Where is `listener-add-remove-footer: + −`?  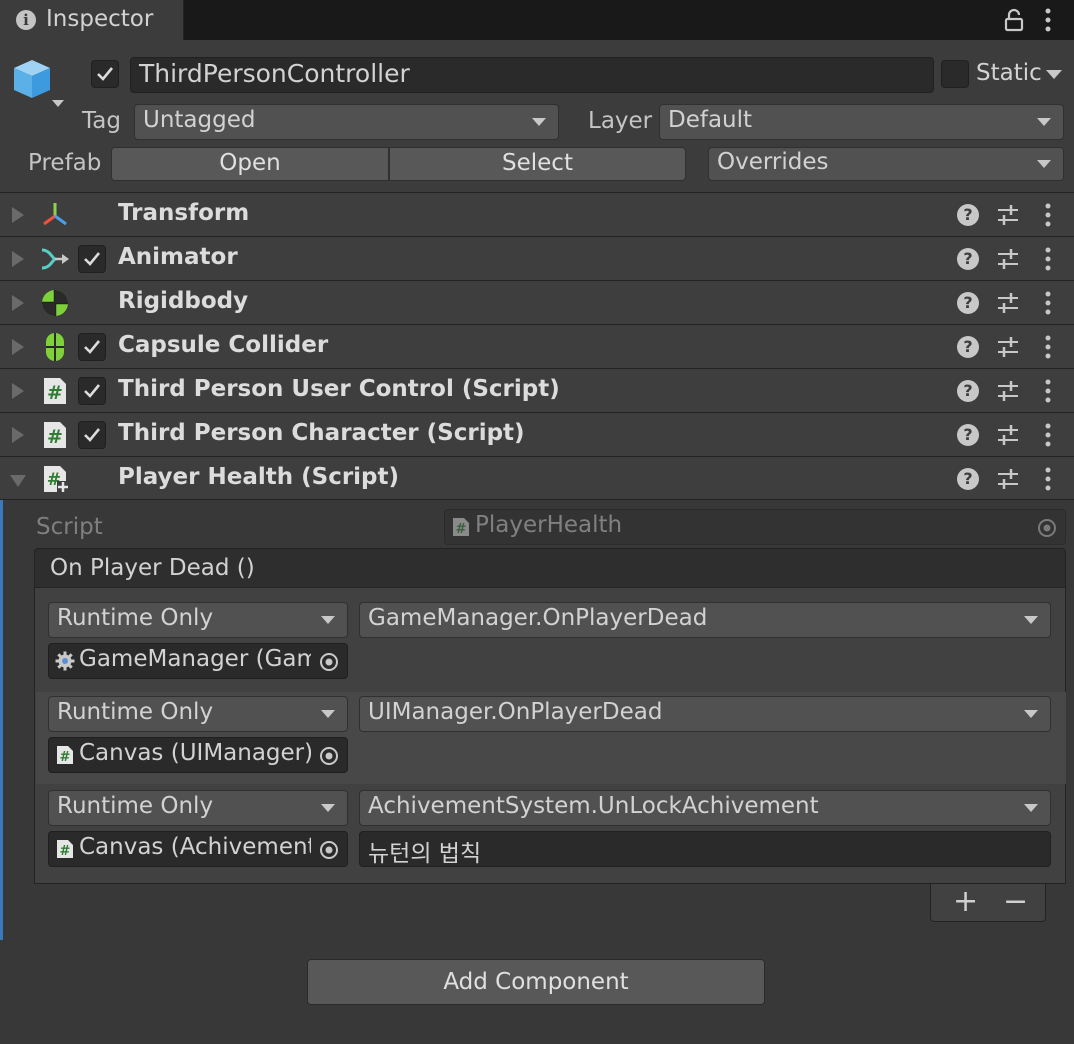 listener-add-remove-footer: + − is located at coordinates (988, 903).